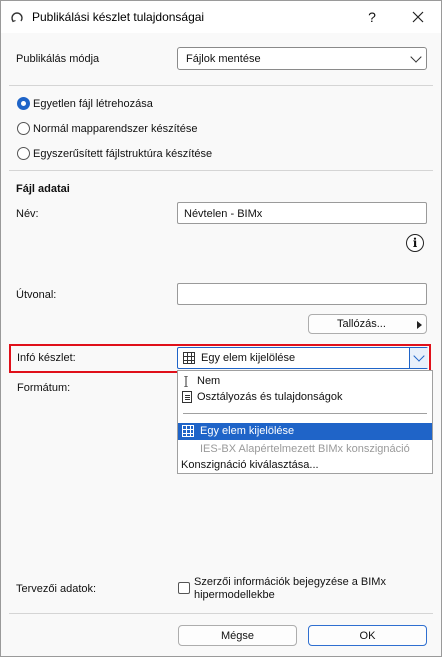 This screenshot has height=657, width=442. What do you see at coordinates (302, 358) in the screenshot?
I see `info-set-dropdown: Egy elem kijelölése` at bounding box center [302, 358].